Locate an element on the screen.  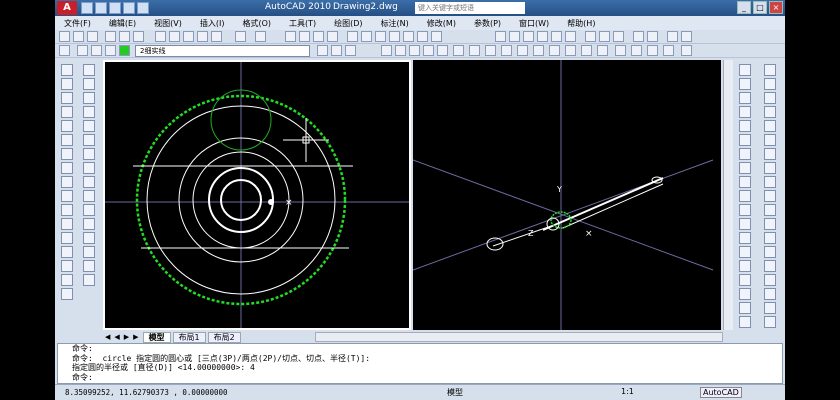
dim-diameter-icon is located at coordinates (556, 36).